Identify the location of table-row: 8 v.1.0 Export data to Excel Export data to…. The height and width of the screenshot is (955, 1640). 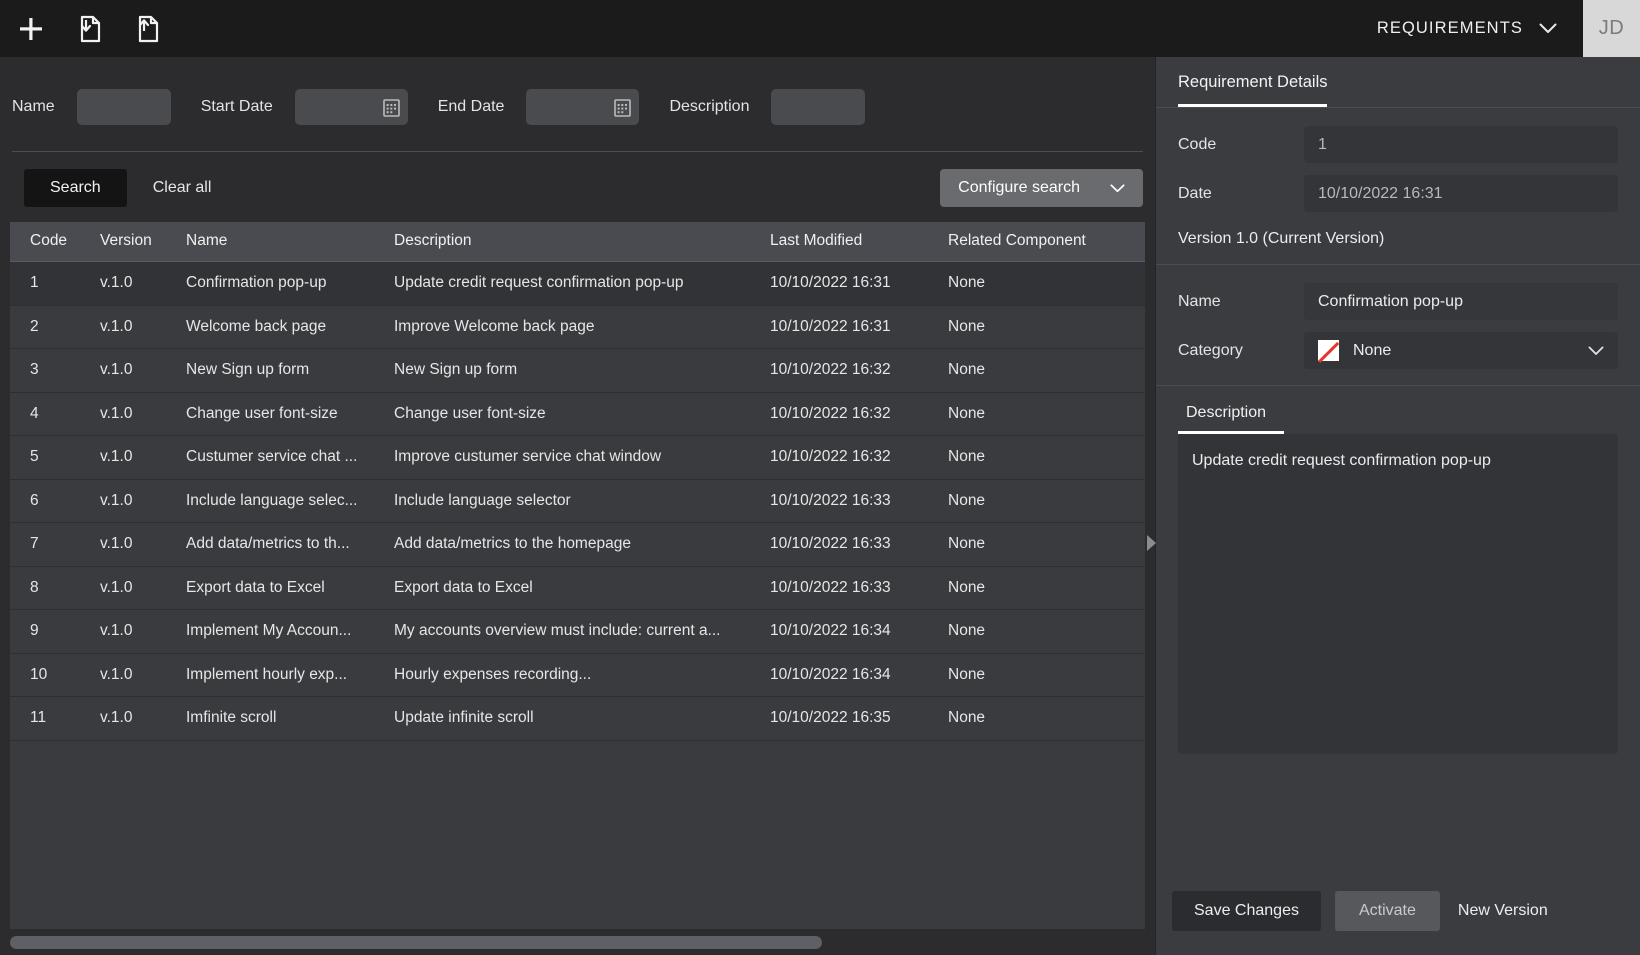
(577, 588).